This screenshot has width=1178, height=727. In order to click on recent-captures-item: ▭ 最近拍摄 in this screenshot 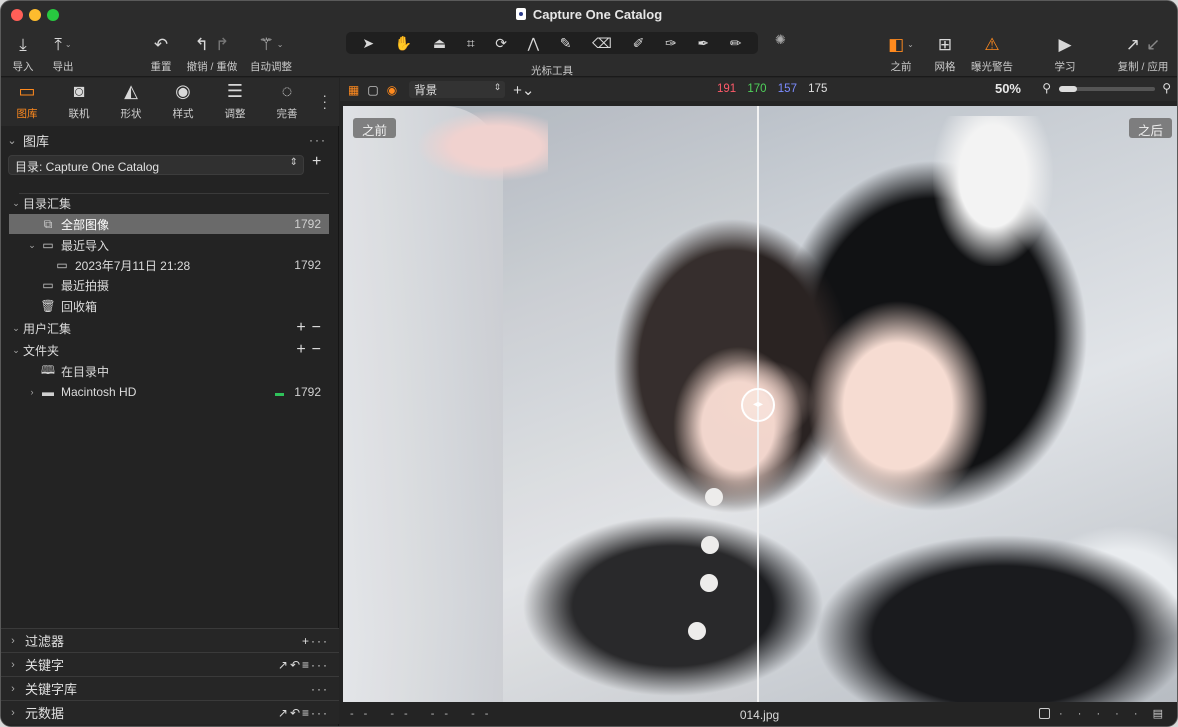, I will do `click(169, 285)`.